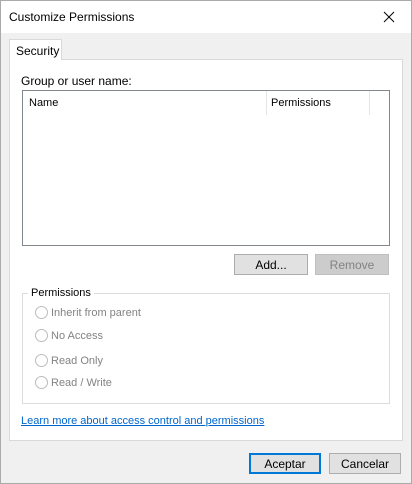 The image size is (412, 484). I want to click on tab-security: Security, so click(35, 49).